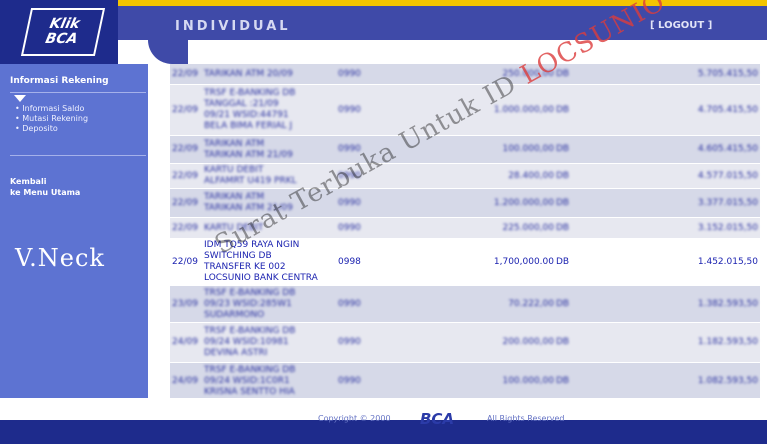 This screenshot has width=767, height=444. I want to click on cell-balance: 3.152.015,50, so click(727, 228).